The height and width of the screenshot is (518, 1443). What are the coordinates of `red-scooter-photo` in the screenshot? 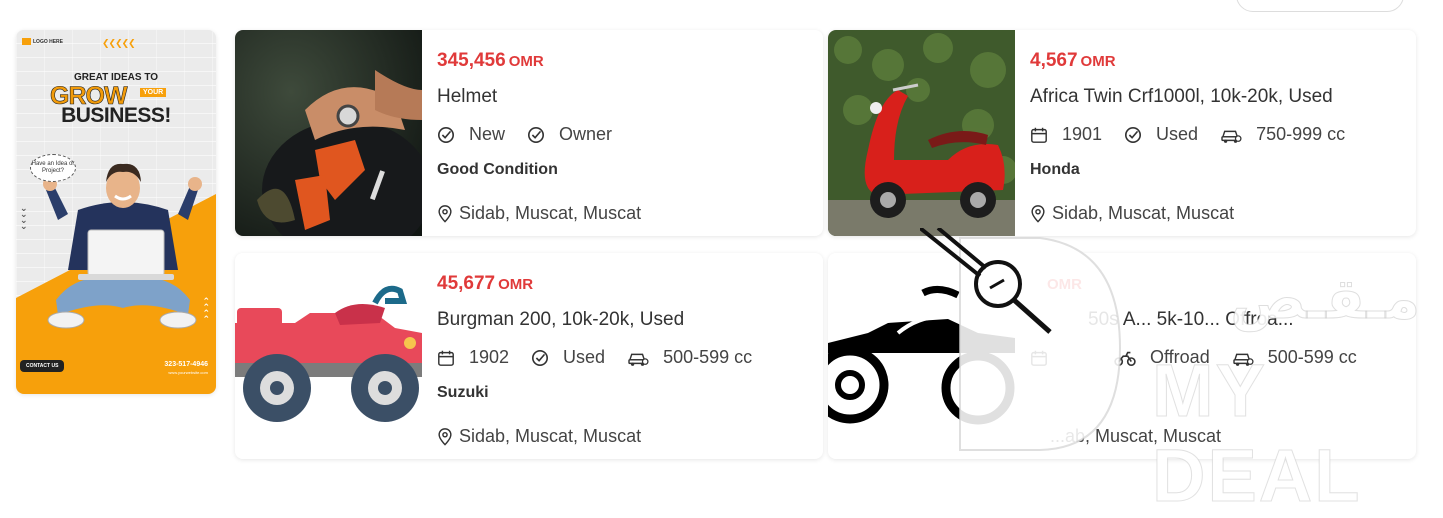 It's located at (921, 133).